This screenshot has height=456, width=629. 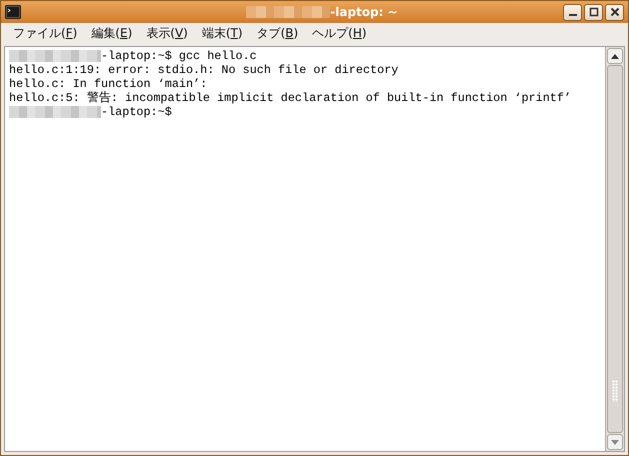 What do you see at coordinates (45, 33) in the screenshot?
I see `menu-item: ファイル(F)` at bounding box center [45, 33].